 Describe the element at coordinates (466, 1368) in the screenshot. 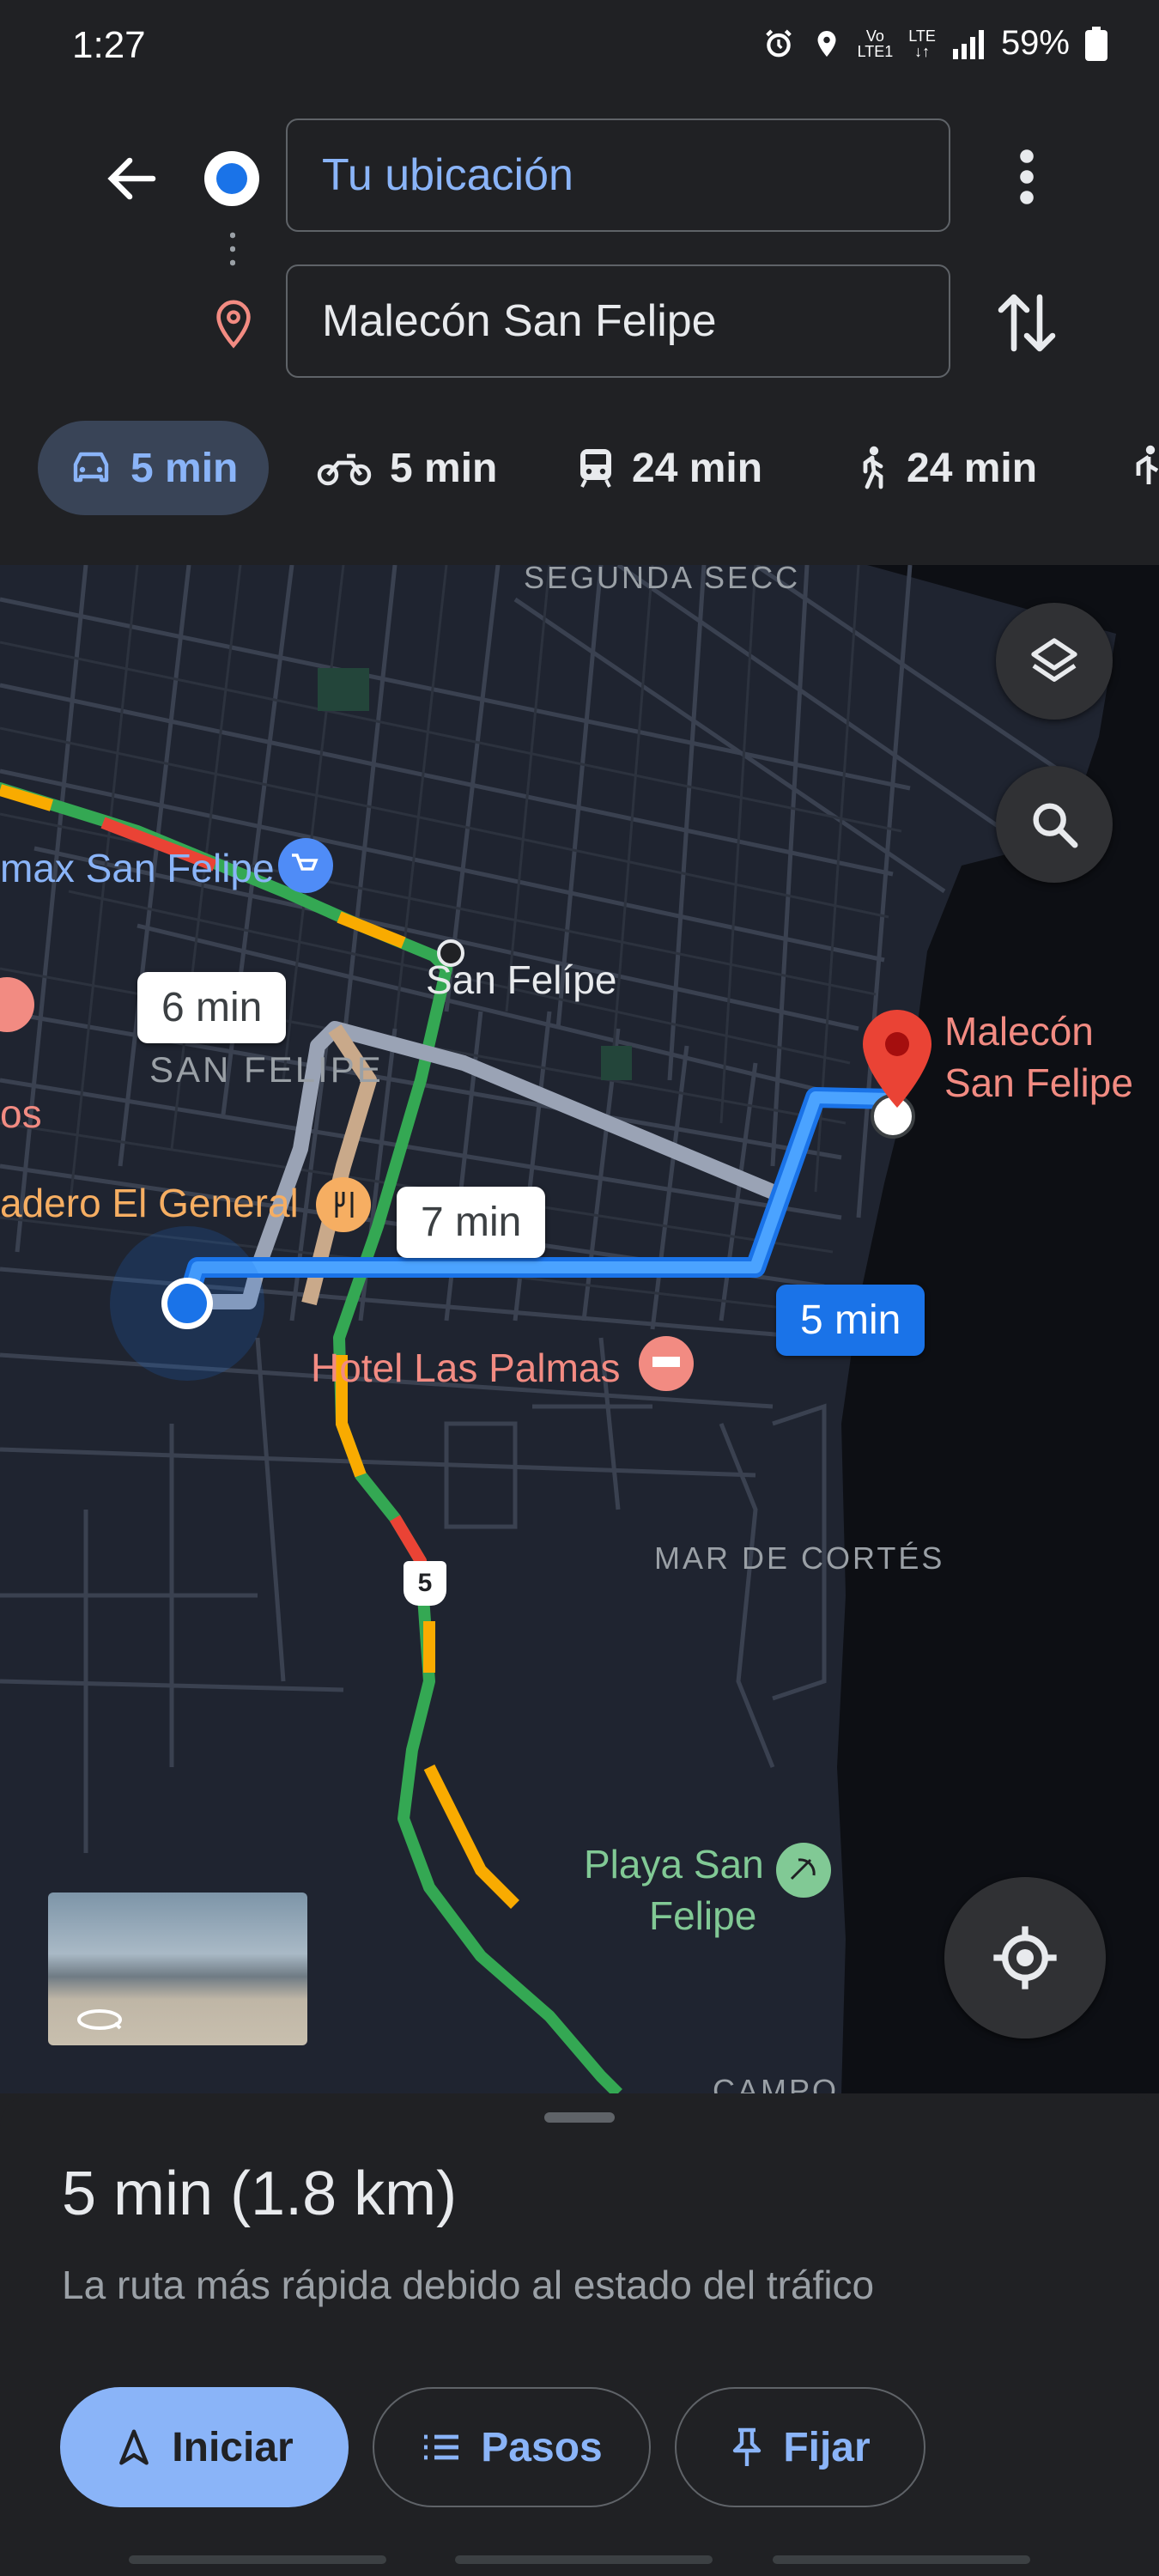

I see `map-label-hotel: Hotel Las Palmas` at that location.